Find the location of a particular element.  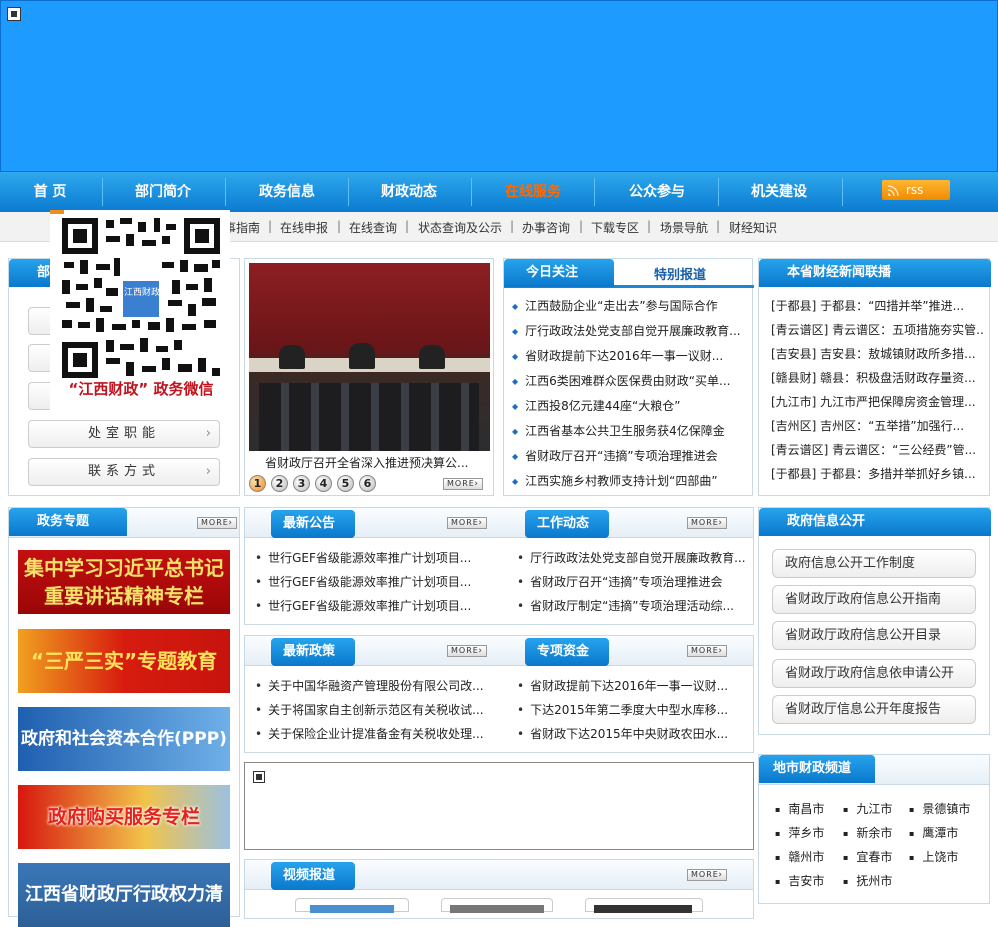

special-funds-more-button: MORE is located at coordinates (707, 651).